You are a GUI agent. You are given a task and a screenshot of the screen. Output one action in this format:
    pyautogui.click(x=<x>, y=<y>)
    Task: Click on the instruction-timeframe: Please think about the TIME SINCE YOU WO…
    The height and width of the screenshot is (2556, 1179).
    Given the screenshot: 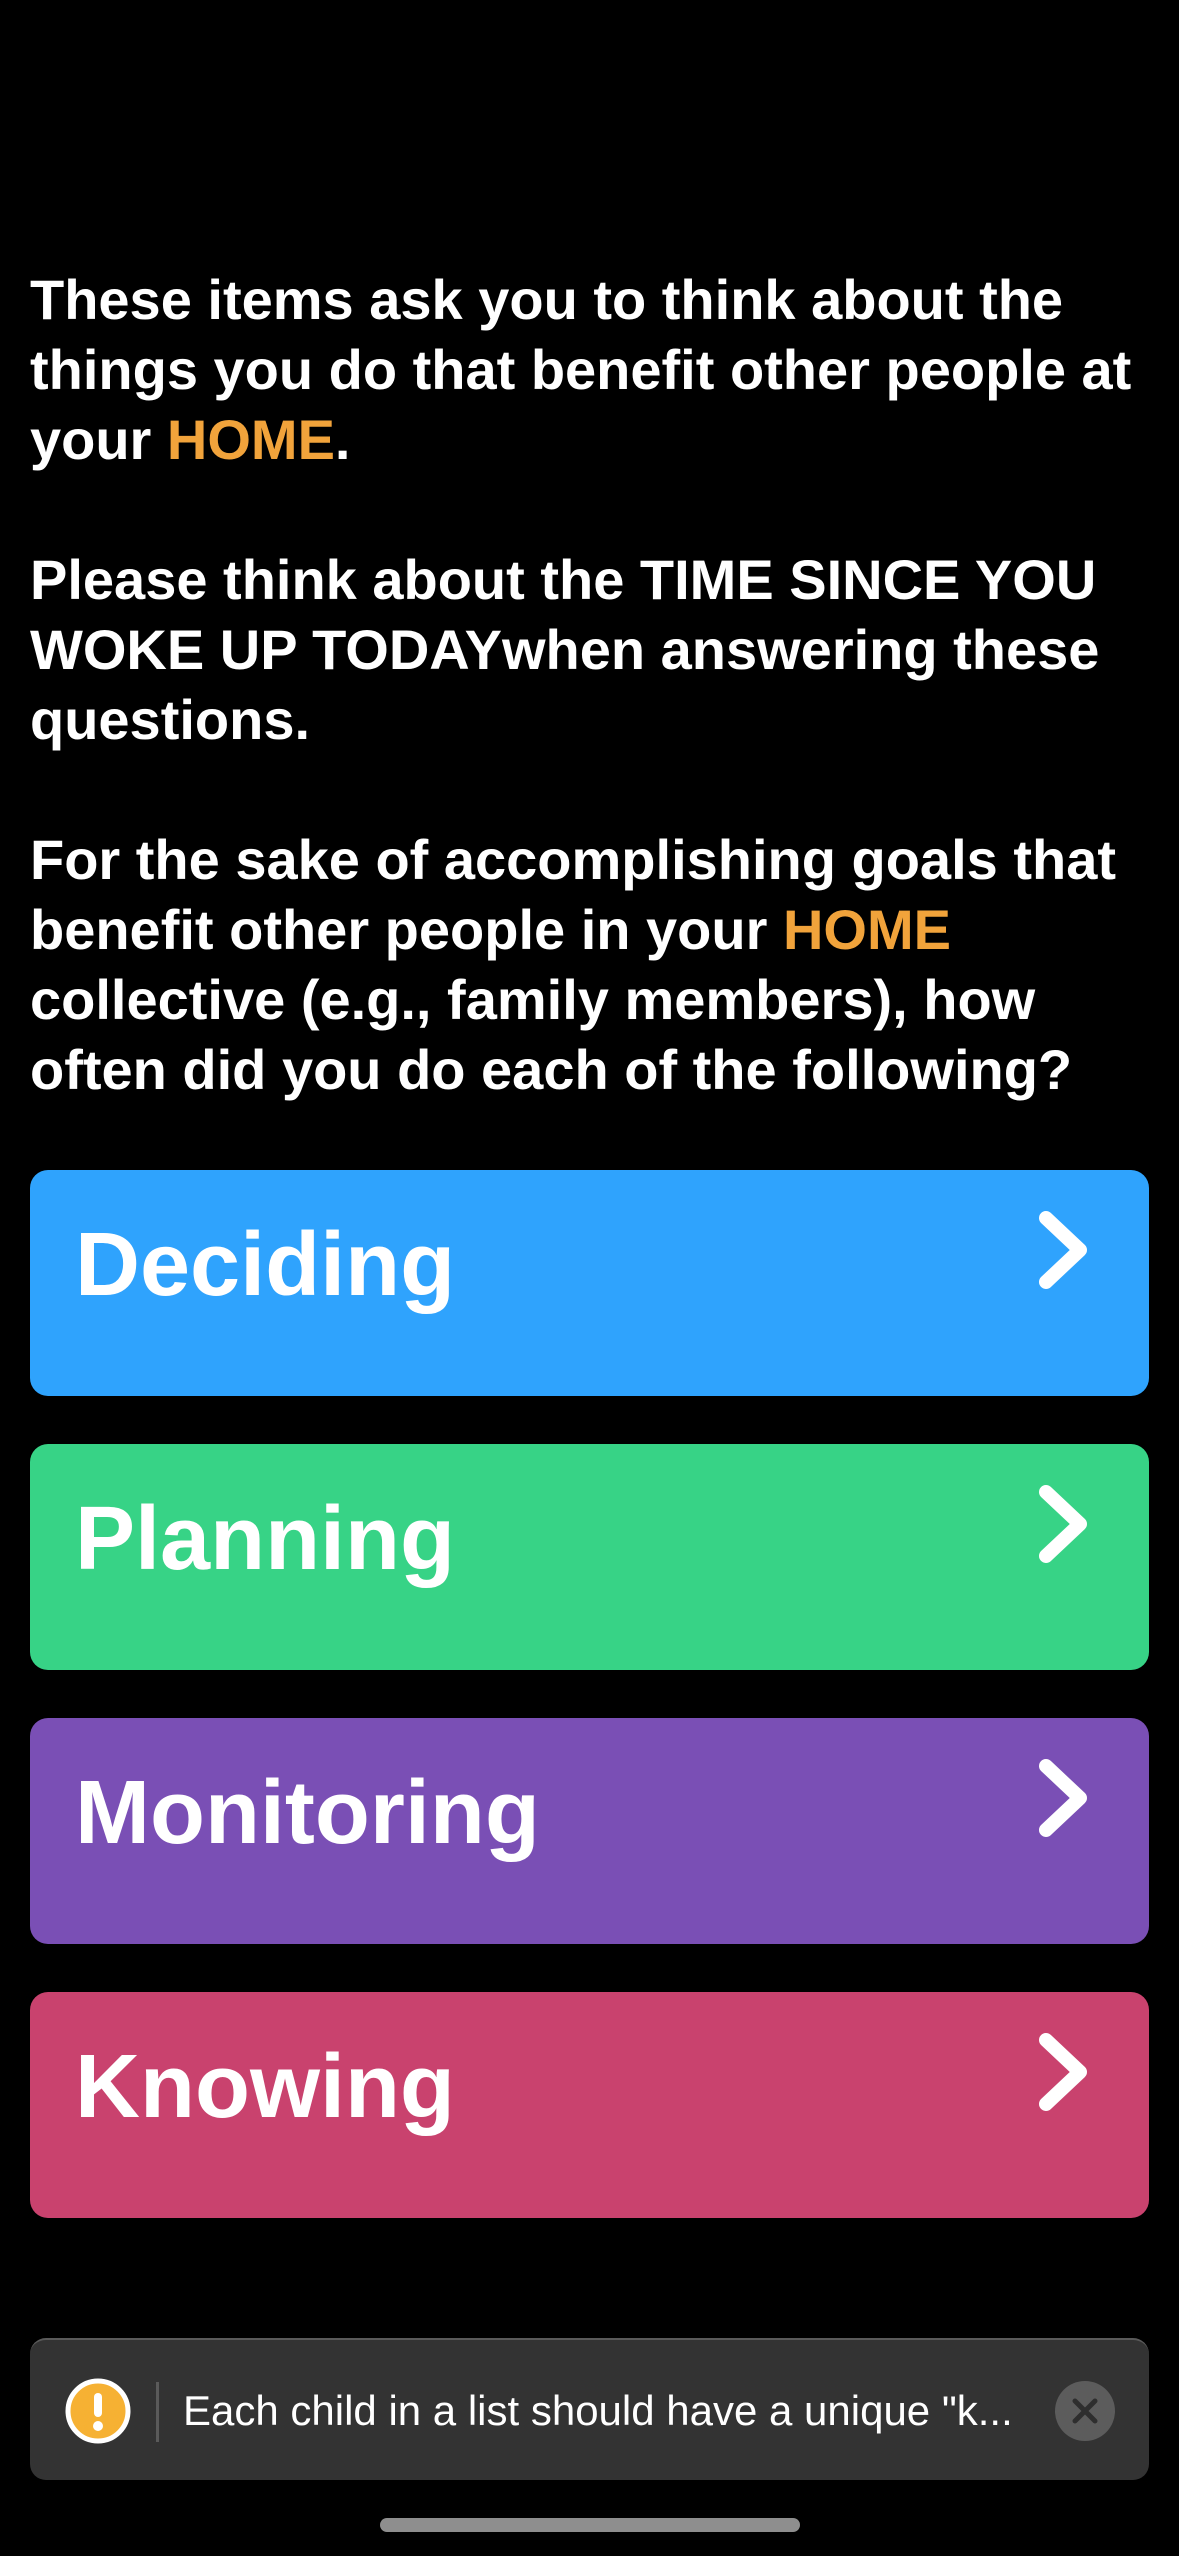 What is the action you would take?
    pyautogui.click(x=565, y=649)
    